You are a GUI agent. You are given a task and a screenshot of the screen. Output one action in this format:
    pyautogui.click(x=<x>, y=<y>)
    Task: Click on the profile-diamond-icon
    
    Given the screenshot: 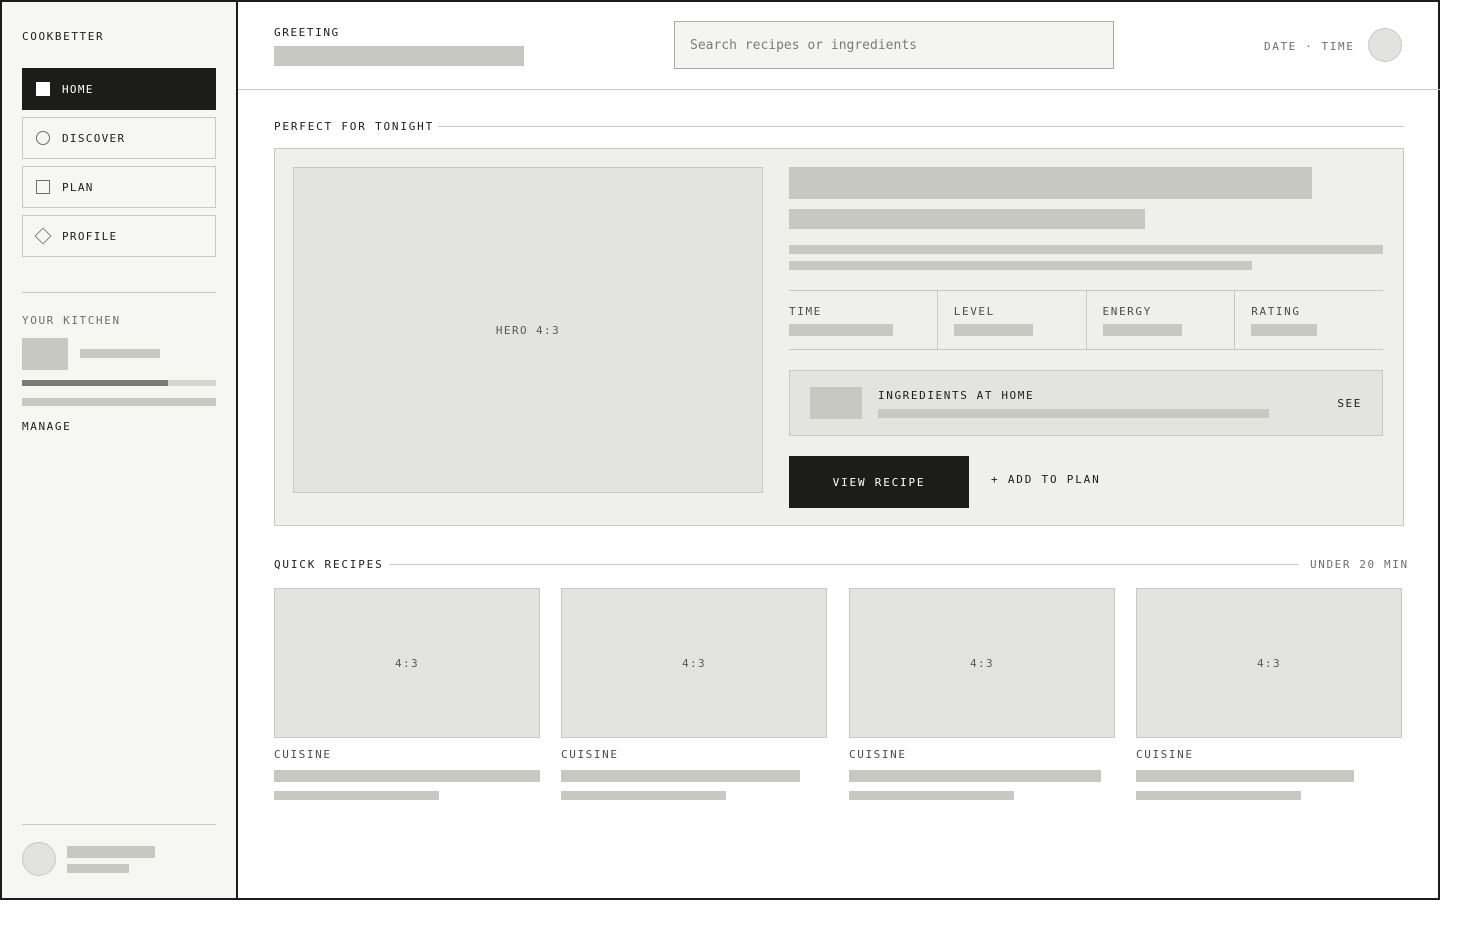 What is the action you would take?
    pyautogui.click(x=43, y=236)
    